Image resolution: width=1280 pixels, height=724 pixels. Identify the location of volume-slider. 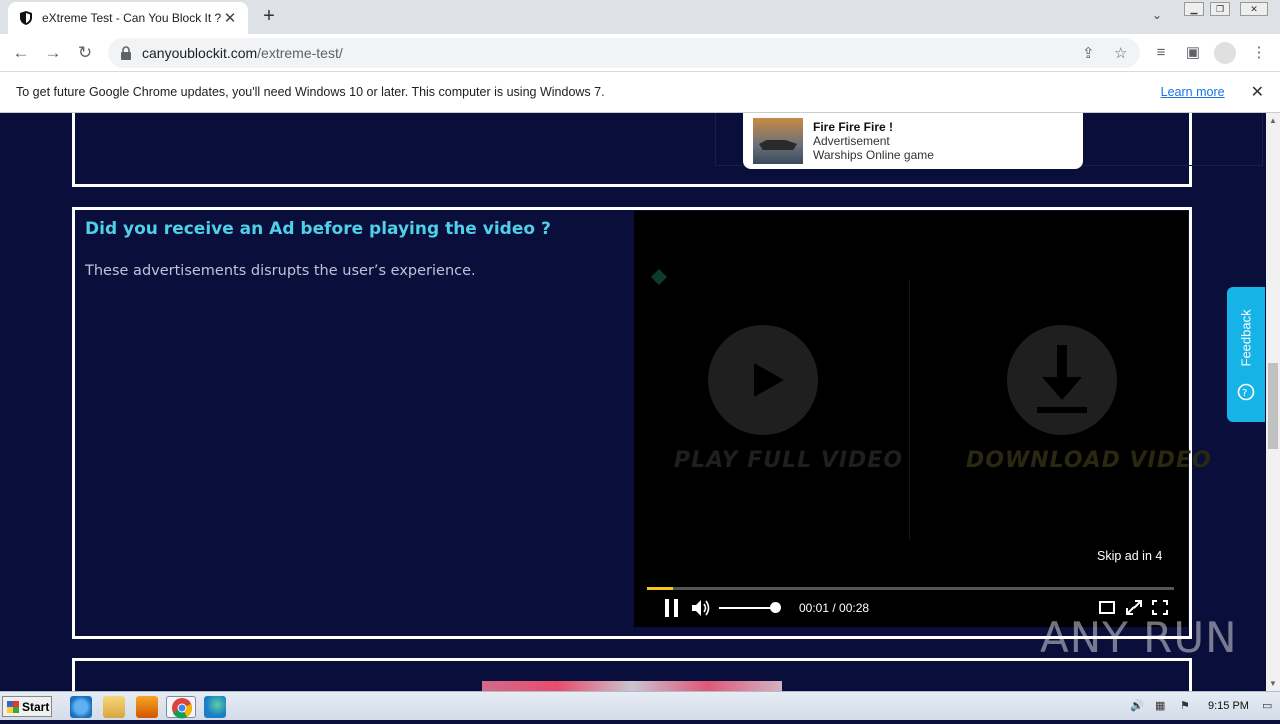
(747, 608).